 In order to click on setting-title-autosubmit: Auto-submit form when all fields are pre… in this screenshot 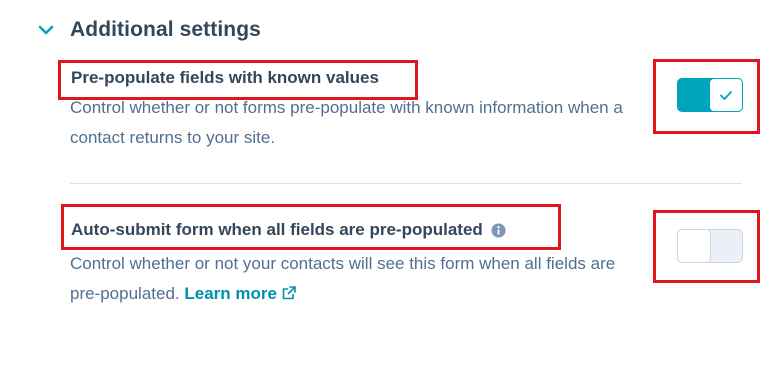, I will do `click(288, 230)`.